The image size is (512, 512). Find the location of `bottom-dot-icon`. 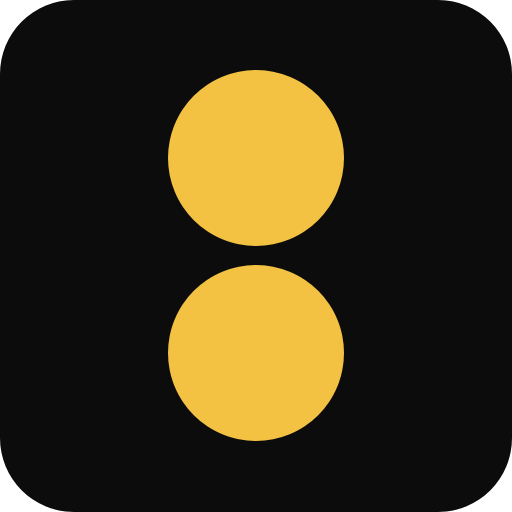

bottom-dot-icon is located at coordinates (256, 353).